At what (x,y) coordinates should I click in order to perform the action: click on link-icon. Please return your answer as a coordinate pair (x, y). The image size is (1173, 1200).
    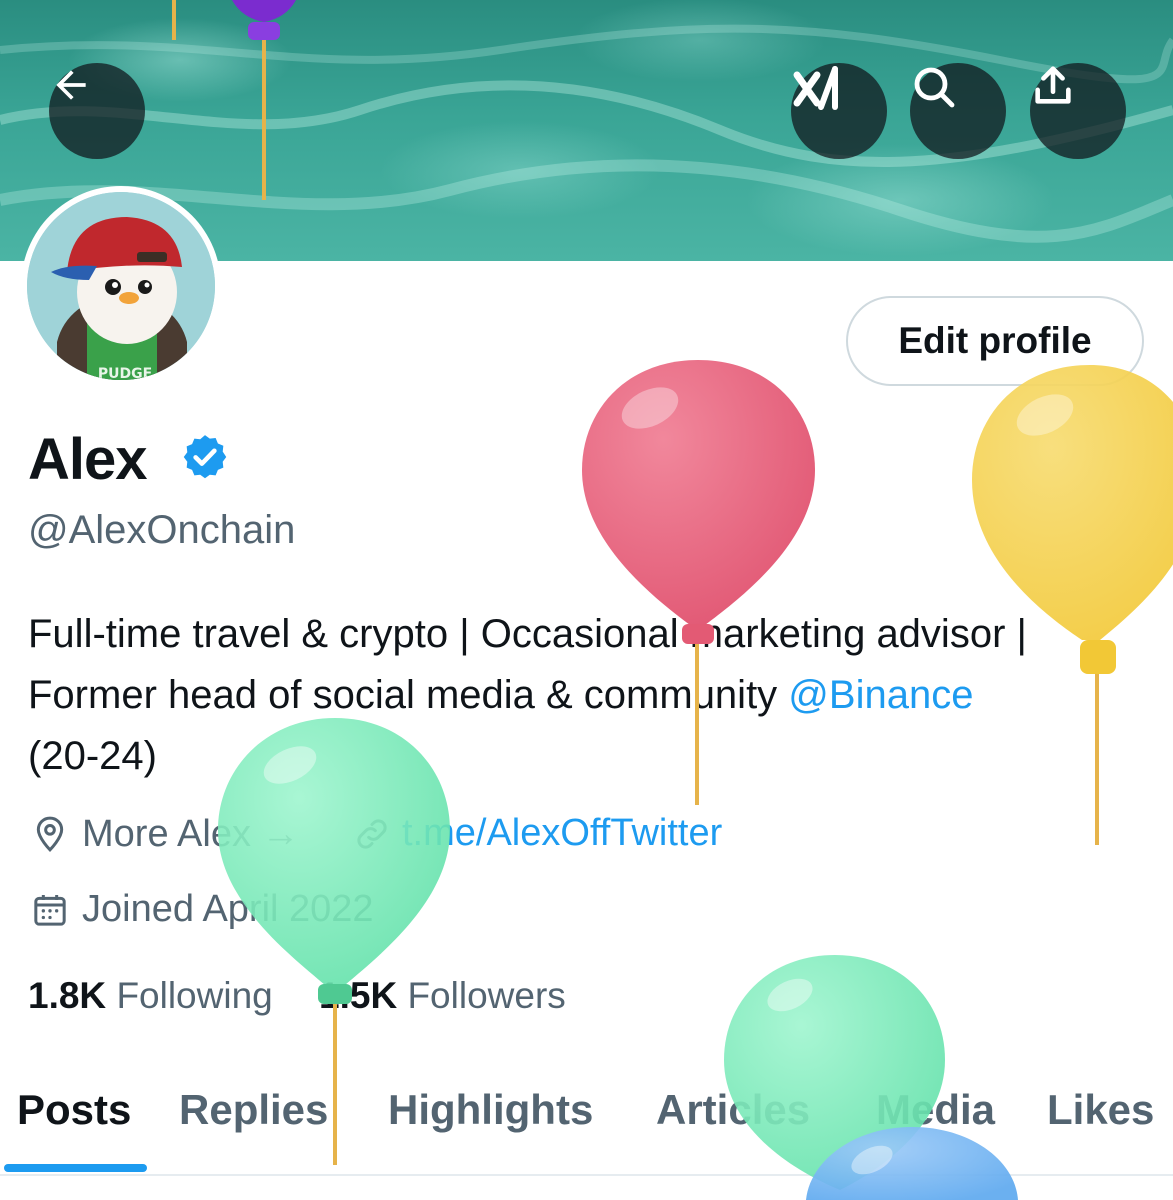
    Looking at the image, I should click on (372, 833).